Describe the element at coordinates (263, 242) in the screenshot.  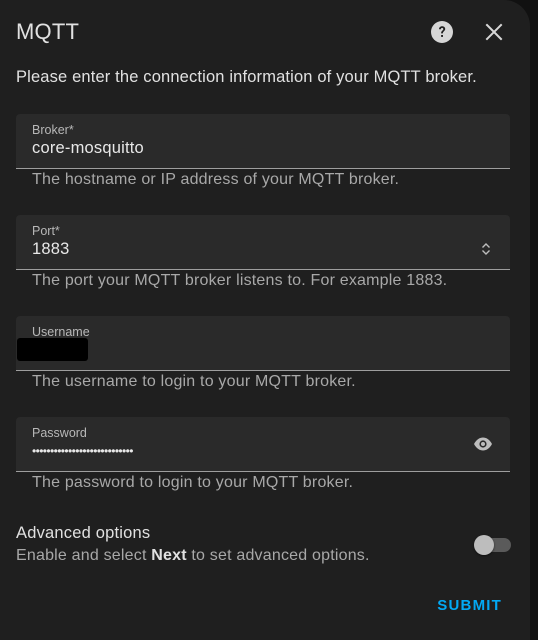
I see `port-field: Port* 1883` at that location.